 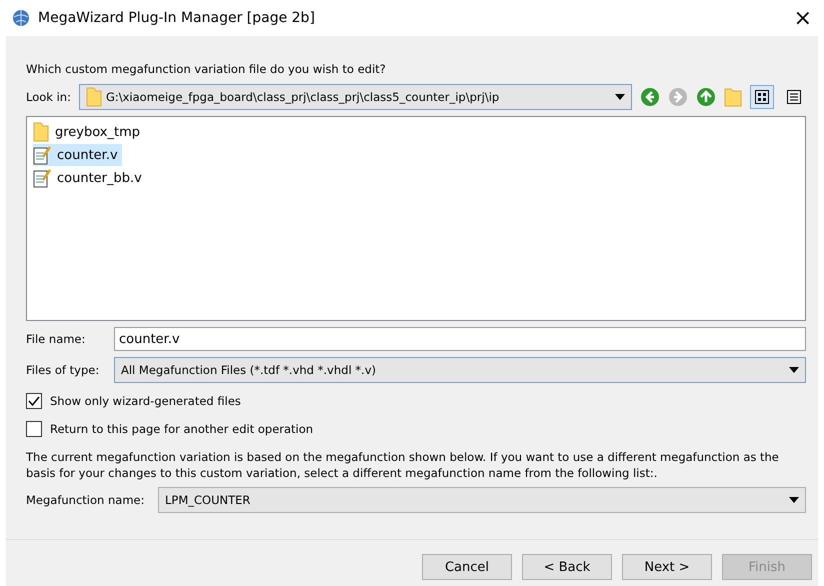 What do you see at coordinates (460, 339) in the screenshot?
I see `file-name-field: counter.v` at bounding box center [460, 339].